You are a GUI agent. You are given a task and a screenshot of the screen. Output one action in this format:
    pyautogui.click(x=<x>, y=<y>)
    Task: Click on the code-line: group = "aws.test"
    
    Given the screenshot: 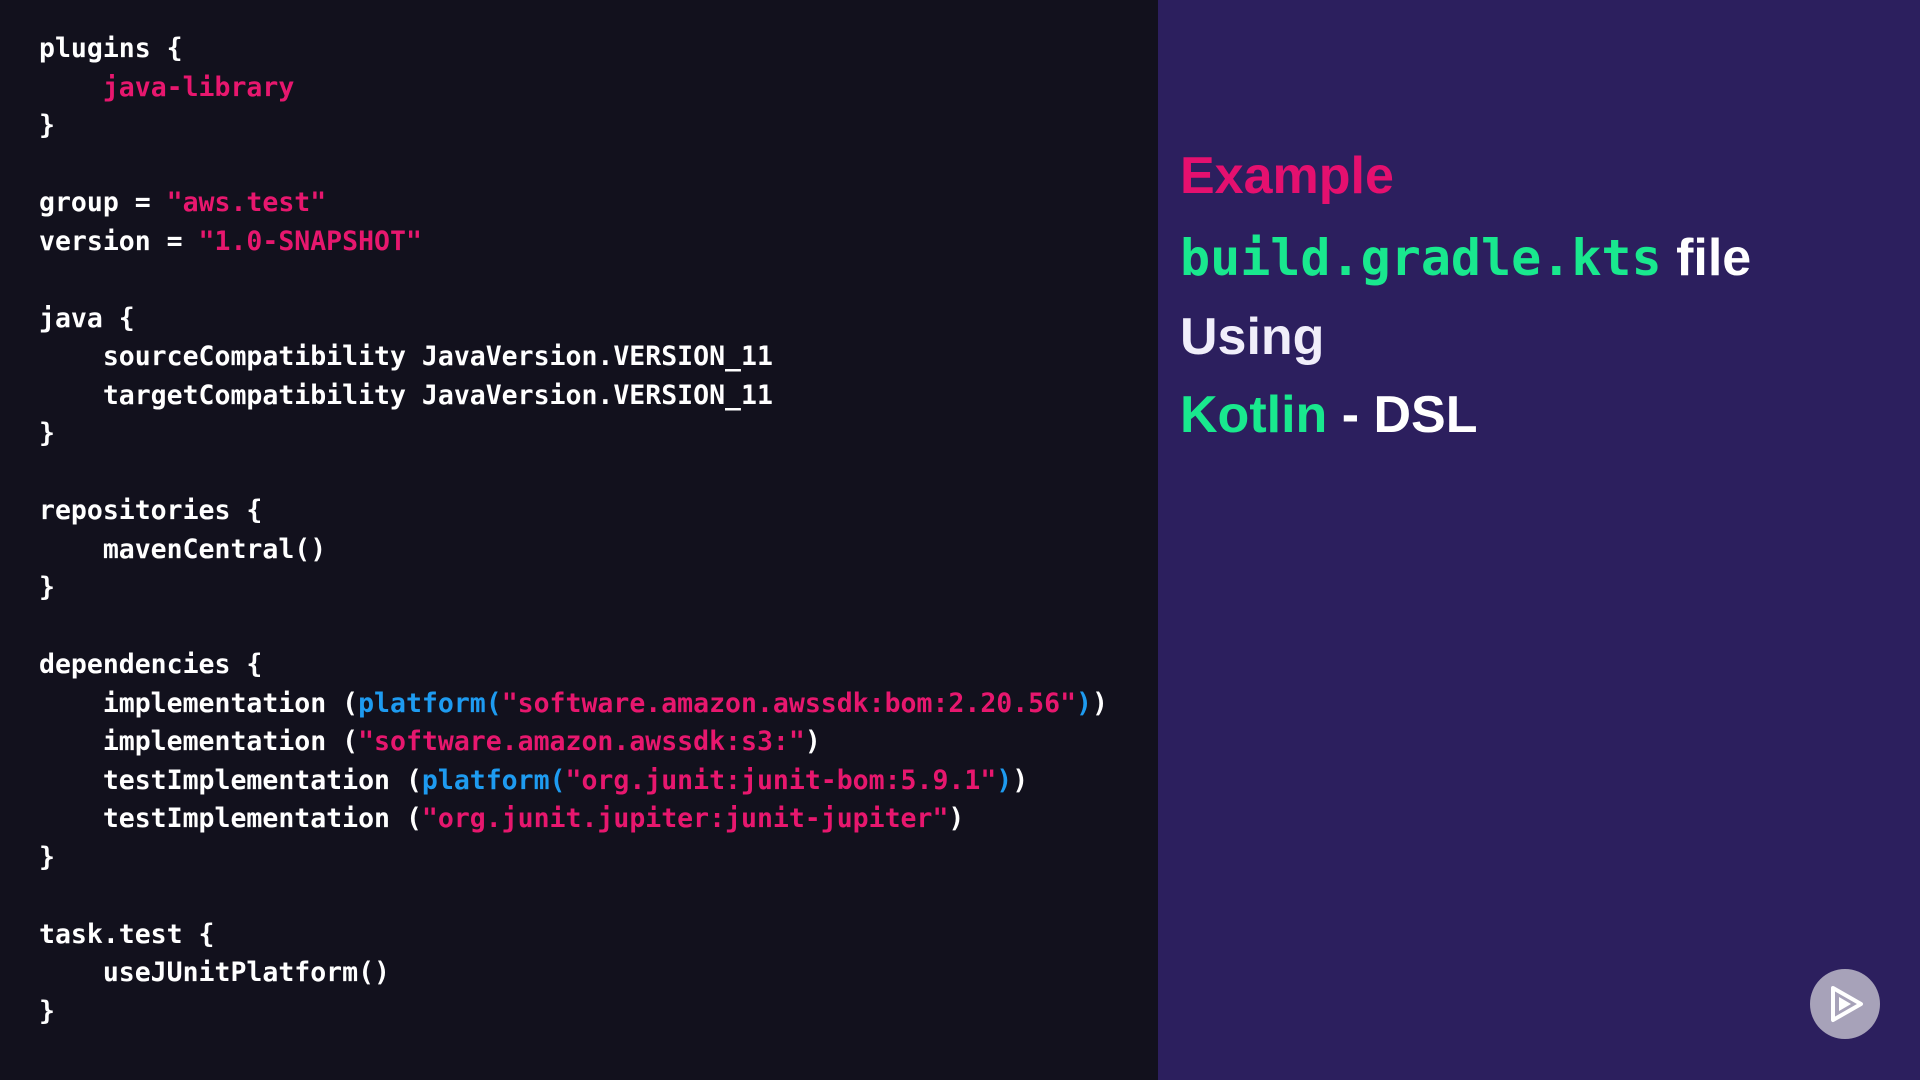 What is the action you would take?
    pyautogui.click(x=573, y=203)
    